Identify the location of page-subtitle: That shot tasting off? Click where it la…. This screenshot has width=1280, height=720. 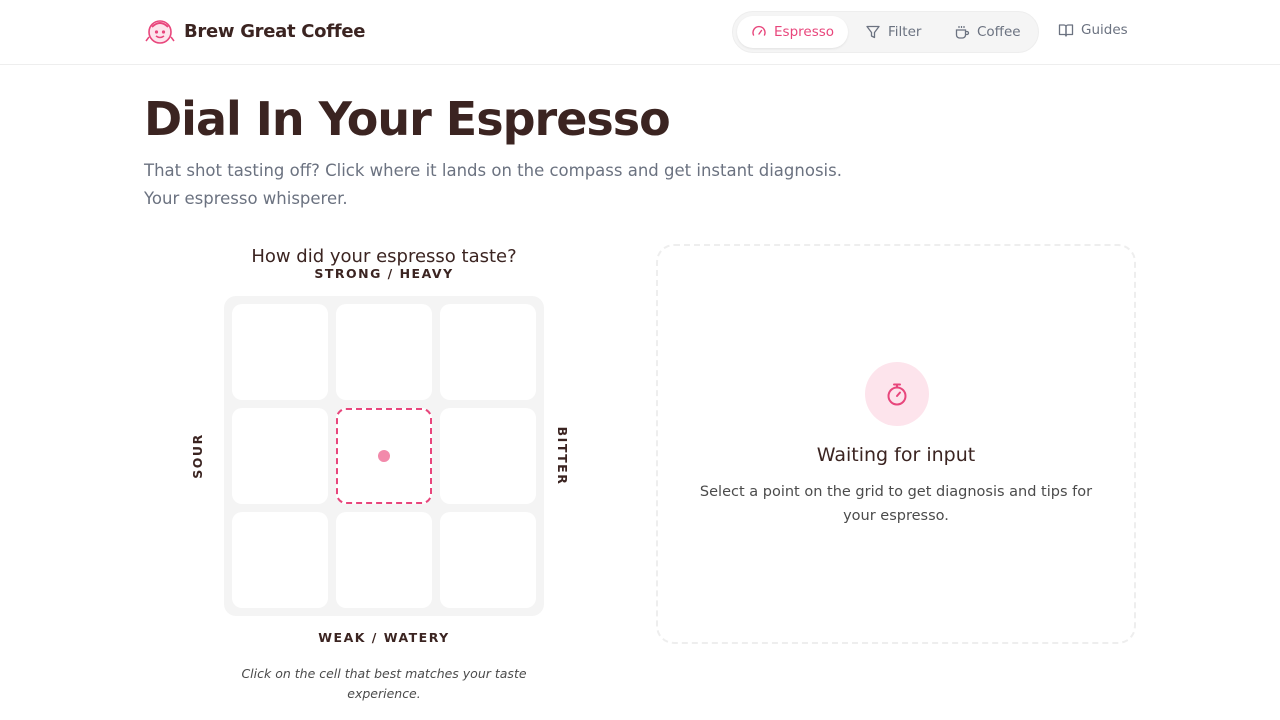
(493, 184).